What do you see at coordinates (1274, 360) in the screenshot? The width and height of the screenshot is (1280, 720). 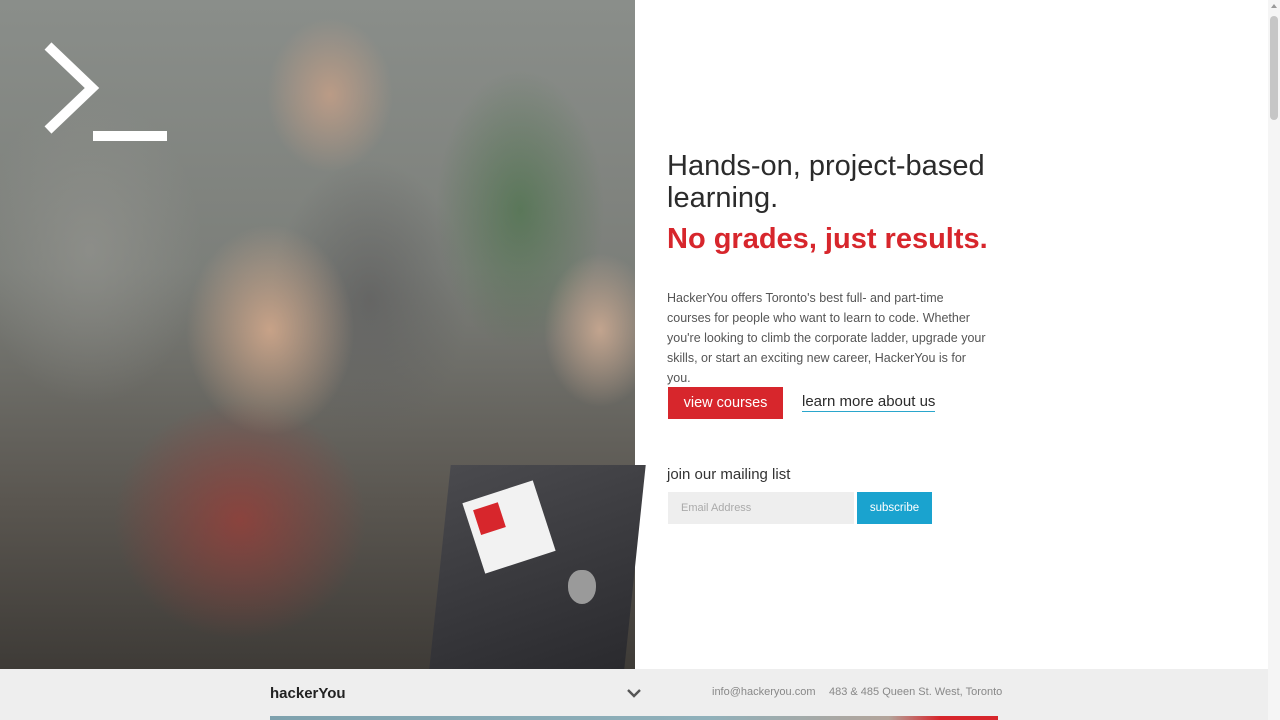 I see `scrollbar` at bounding box center [1274, 360].